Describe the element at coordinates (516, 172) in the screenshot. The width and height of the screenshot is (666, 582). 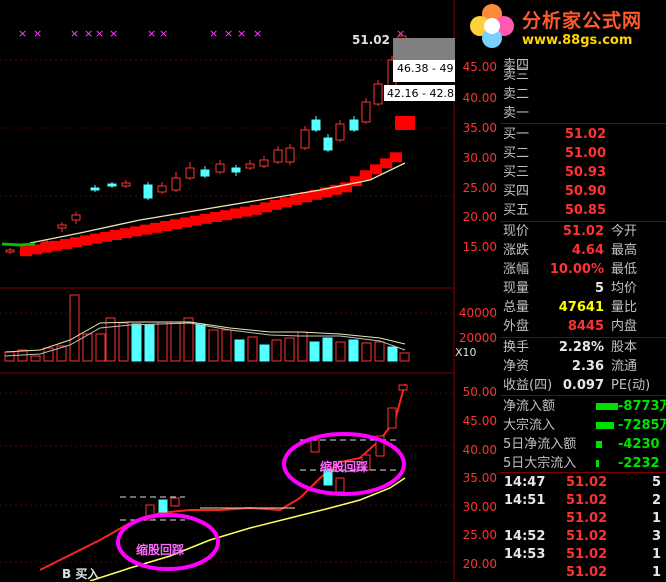
I see `bid-label: 买三` at that location.